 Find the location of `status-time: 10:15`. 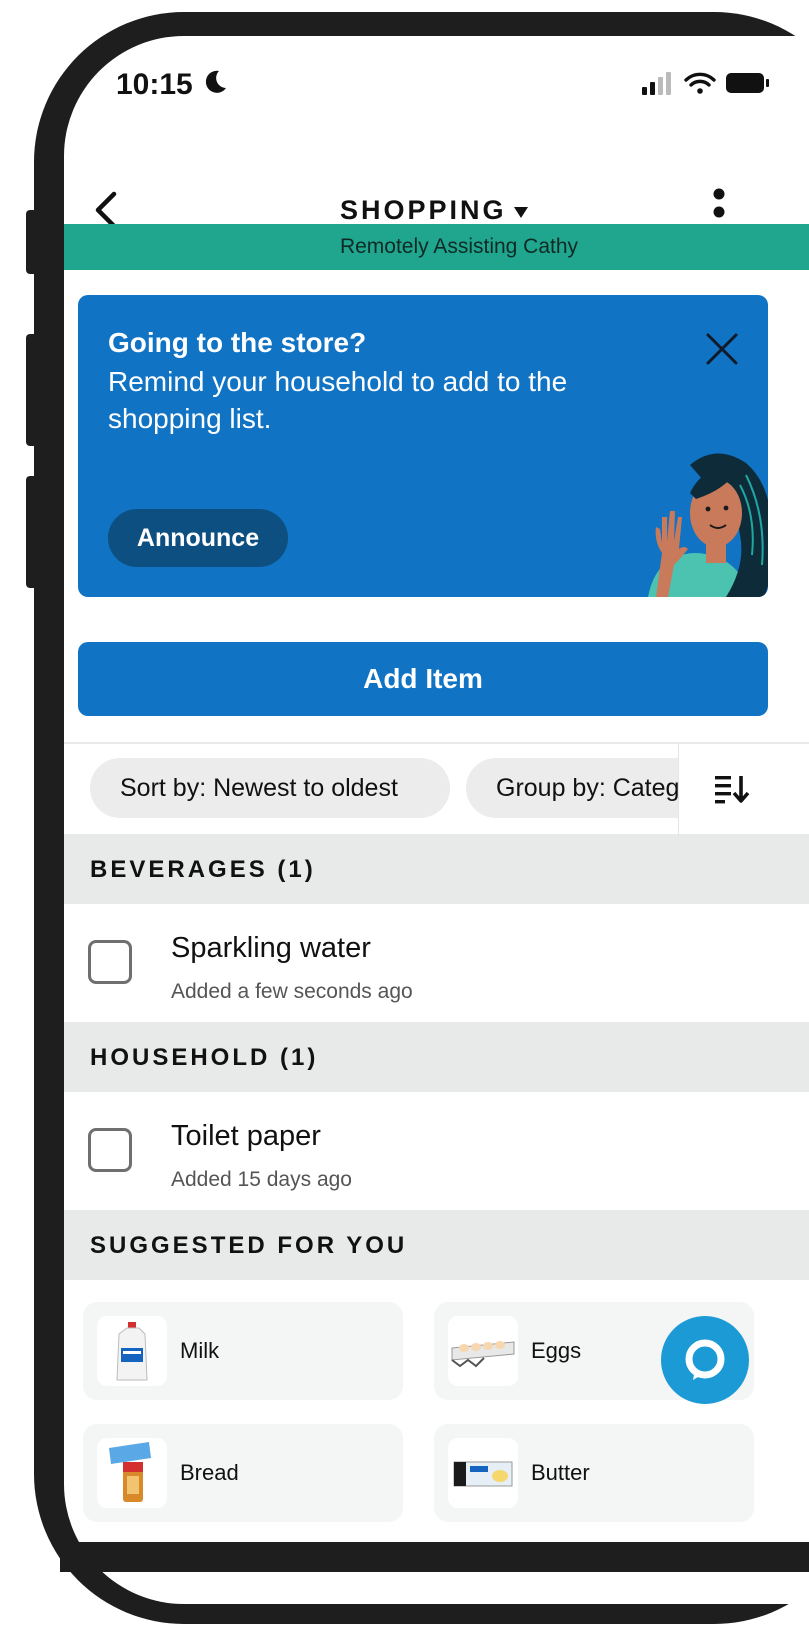

status-time: 10:15 is located at coordinates (154, 84).